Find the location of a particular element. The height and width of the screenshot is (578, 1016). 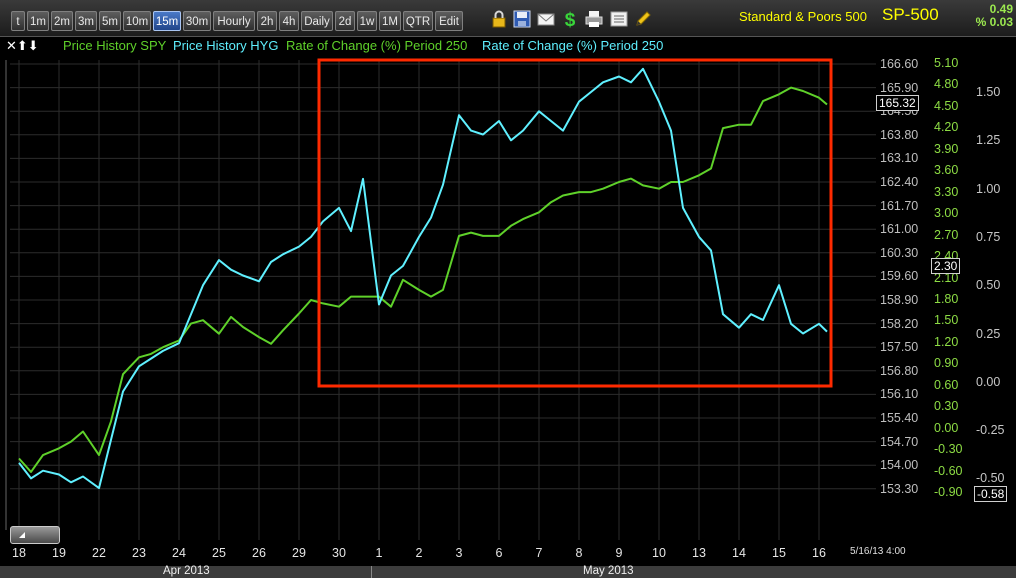

spy-roc-axis-tick: 1.20 is located at coordinates (946, 341).